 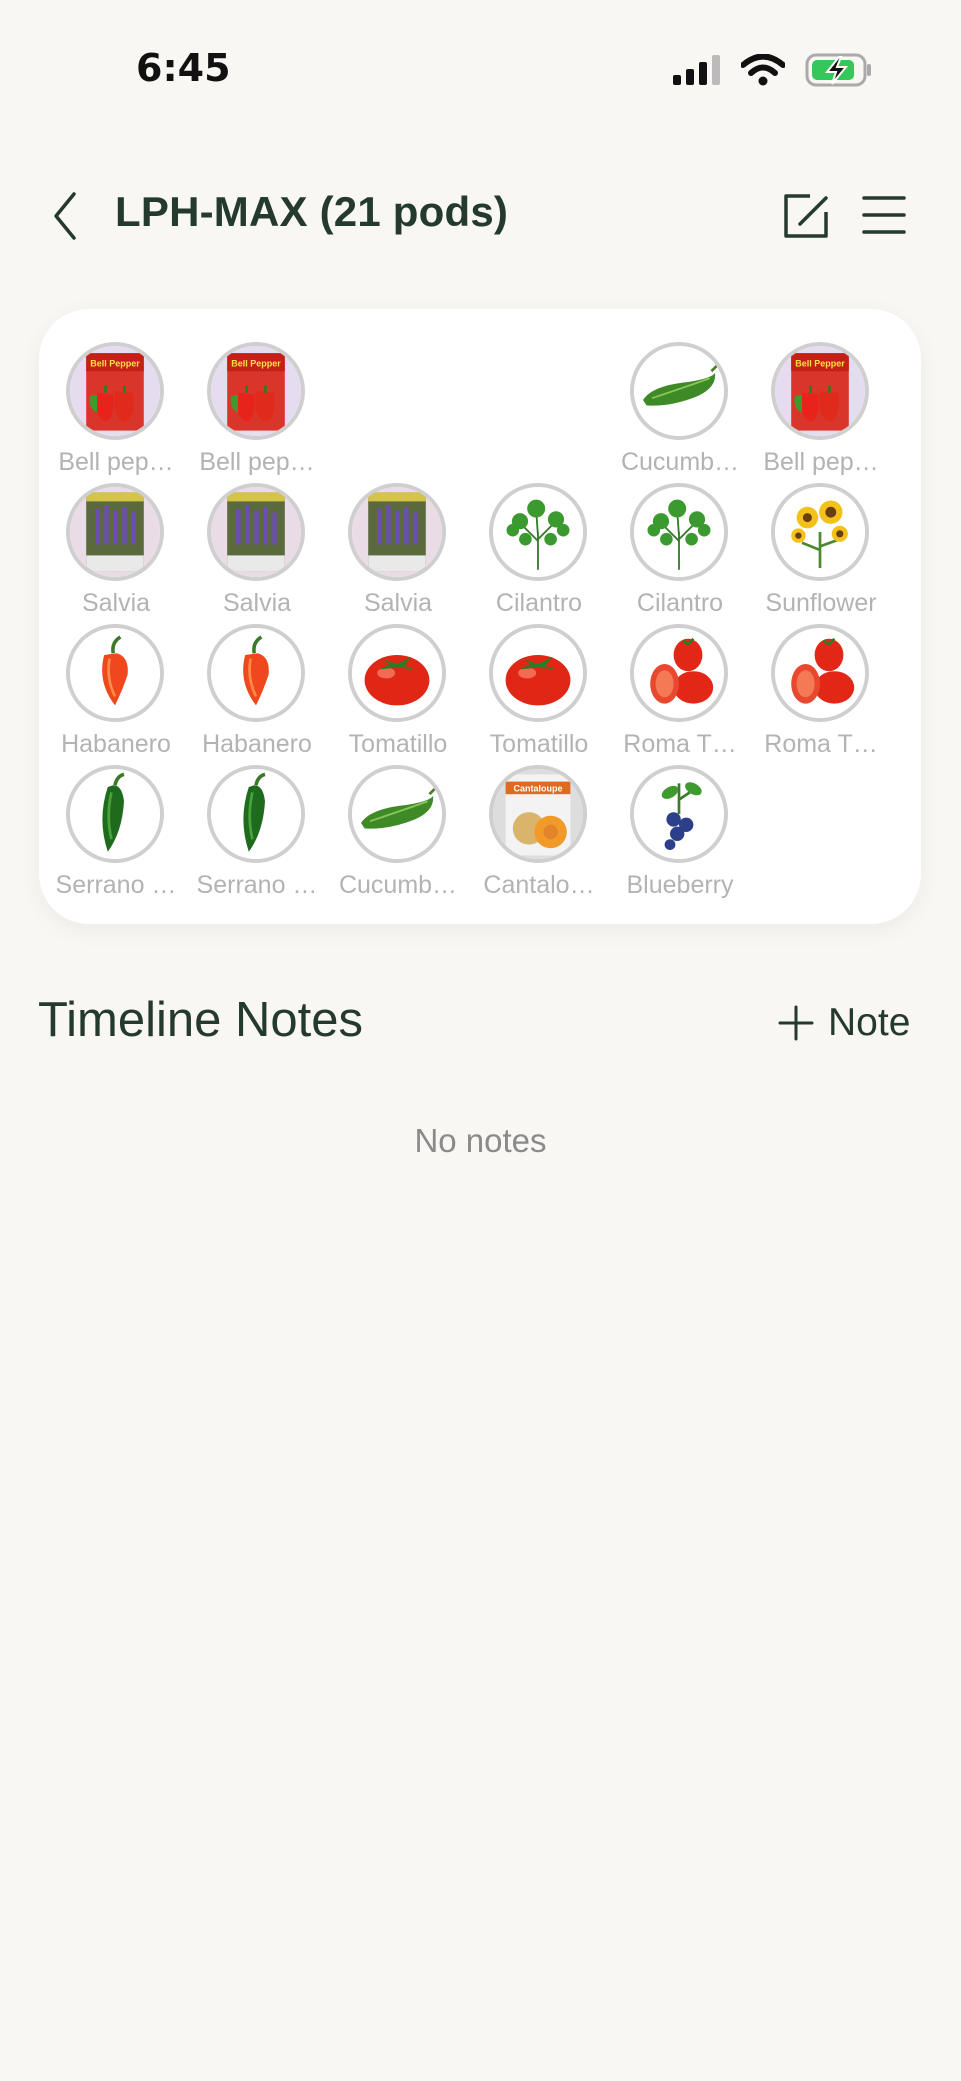 What do you see at coordinates (696, 70) in the screenshot?
I see `cellular-signal-icon` at bounding box center [696, 70].